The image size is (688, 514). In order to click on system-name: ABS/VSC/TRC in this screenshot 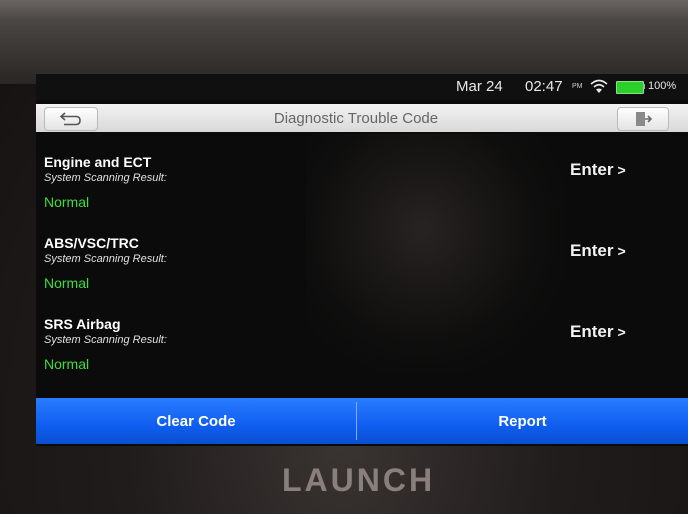, I will do `click(91, 243)`.